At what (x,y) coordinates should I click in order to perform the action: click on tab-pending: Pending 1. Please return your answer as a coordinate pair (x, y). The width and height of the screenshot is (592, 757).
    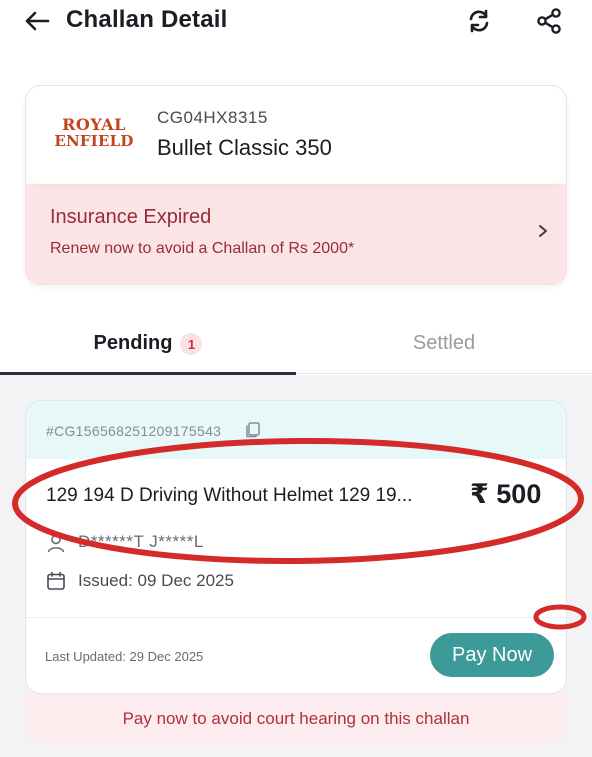
    Looking at the image, I should click on (148, 348).